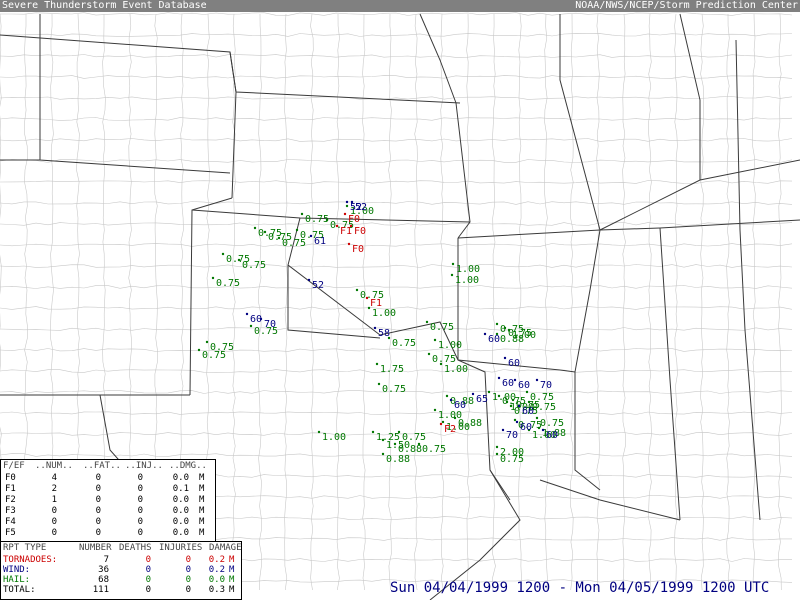 The height and width of the screenshot is (613, 800). What do you see at coordinates (121, 580) in the screenshot?
I see `report-row: HAIL: 68 0 0 0.0 M` at bounding box center [121, 580].